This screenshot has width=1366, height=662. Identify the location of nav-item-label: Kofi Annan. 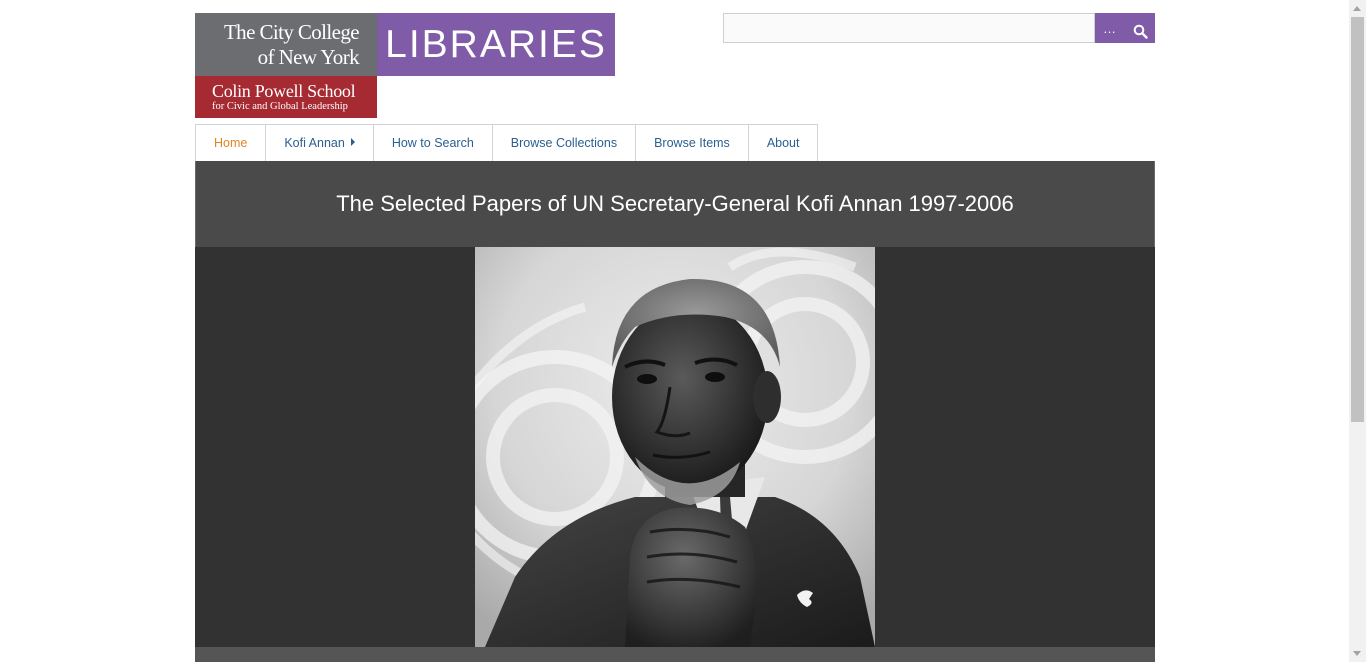
(314, 143).